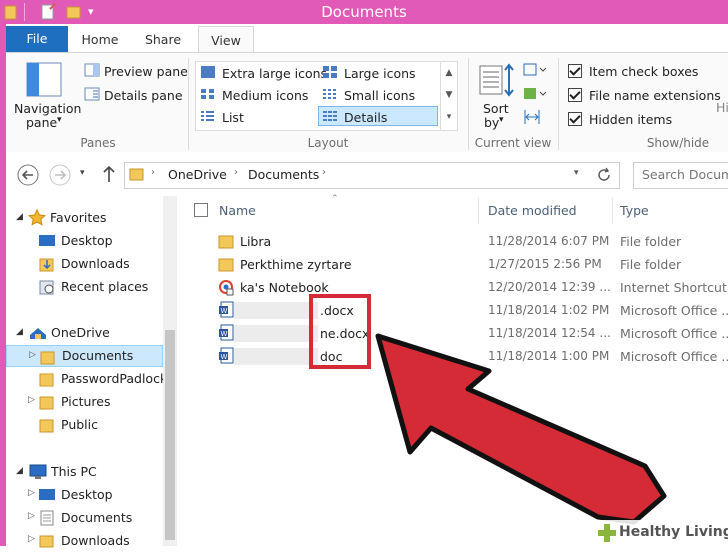  Describe the element at coordinates (521, 429) in the screenshot. I see `annotation-arrow-icon` at that location.